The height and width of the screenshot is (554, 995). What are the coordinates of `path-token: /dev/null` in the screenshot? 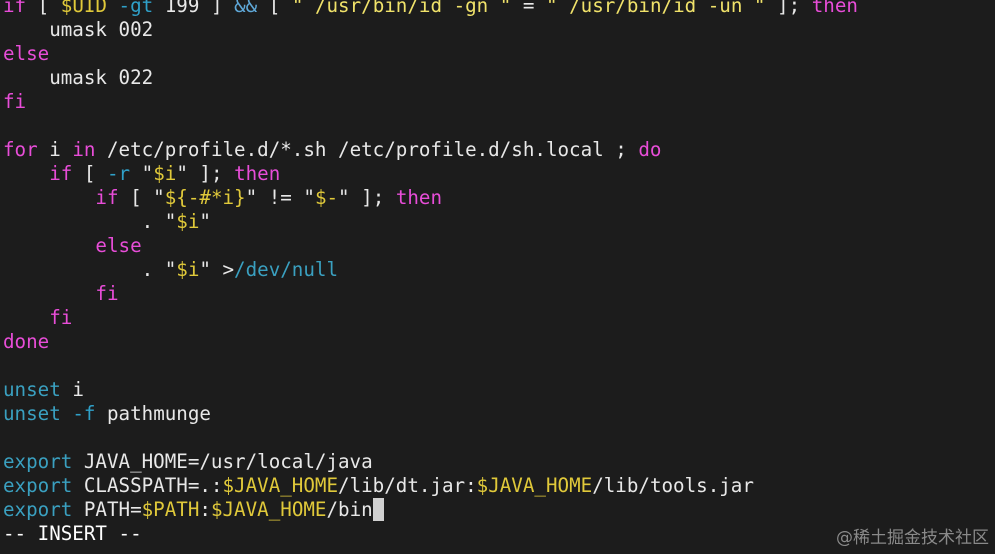 It's located at (286, 269).